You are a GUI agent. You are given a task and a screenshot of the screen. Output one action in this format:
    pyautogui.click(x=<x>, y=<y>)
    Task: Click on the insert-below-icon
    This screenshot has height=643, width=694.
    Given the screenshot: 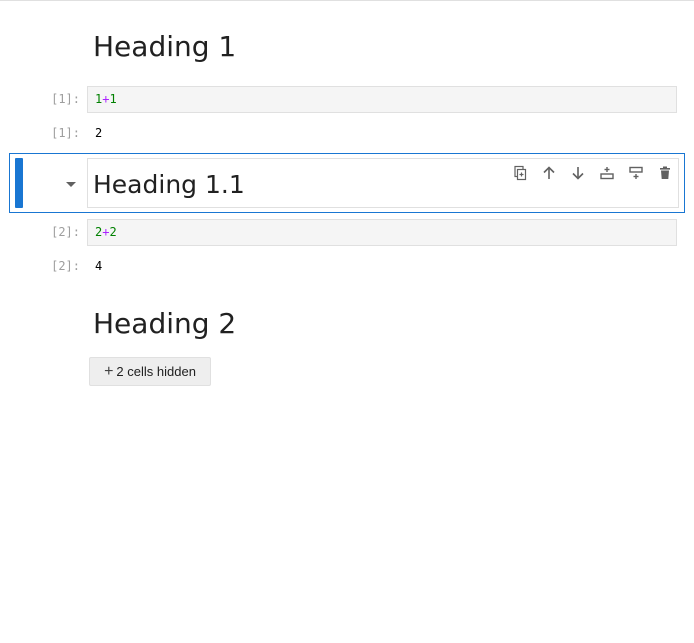 What is the action you would take?
    pyautogui.click(x=635, y=173)
    